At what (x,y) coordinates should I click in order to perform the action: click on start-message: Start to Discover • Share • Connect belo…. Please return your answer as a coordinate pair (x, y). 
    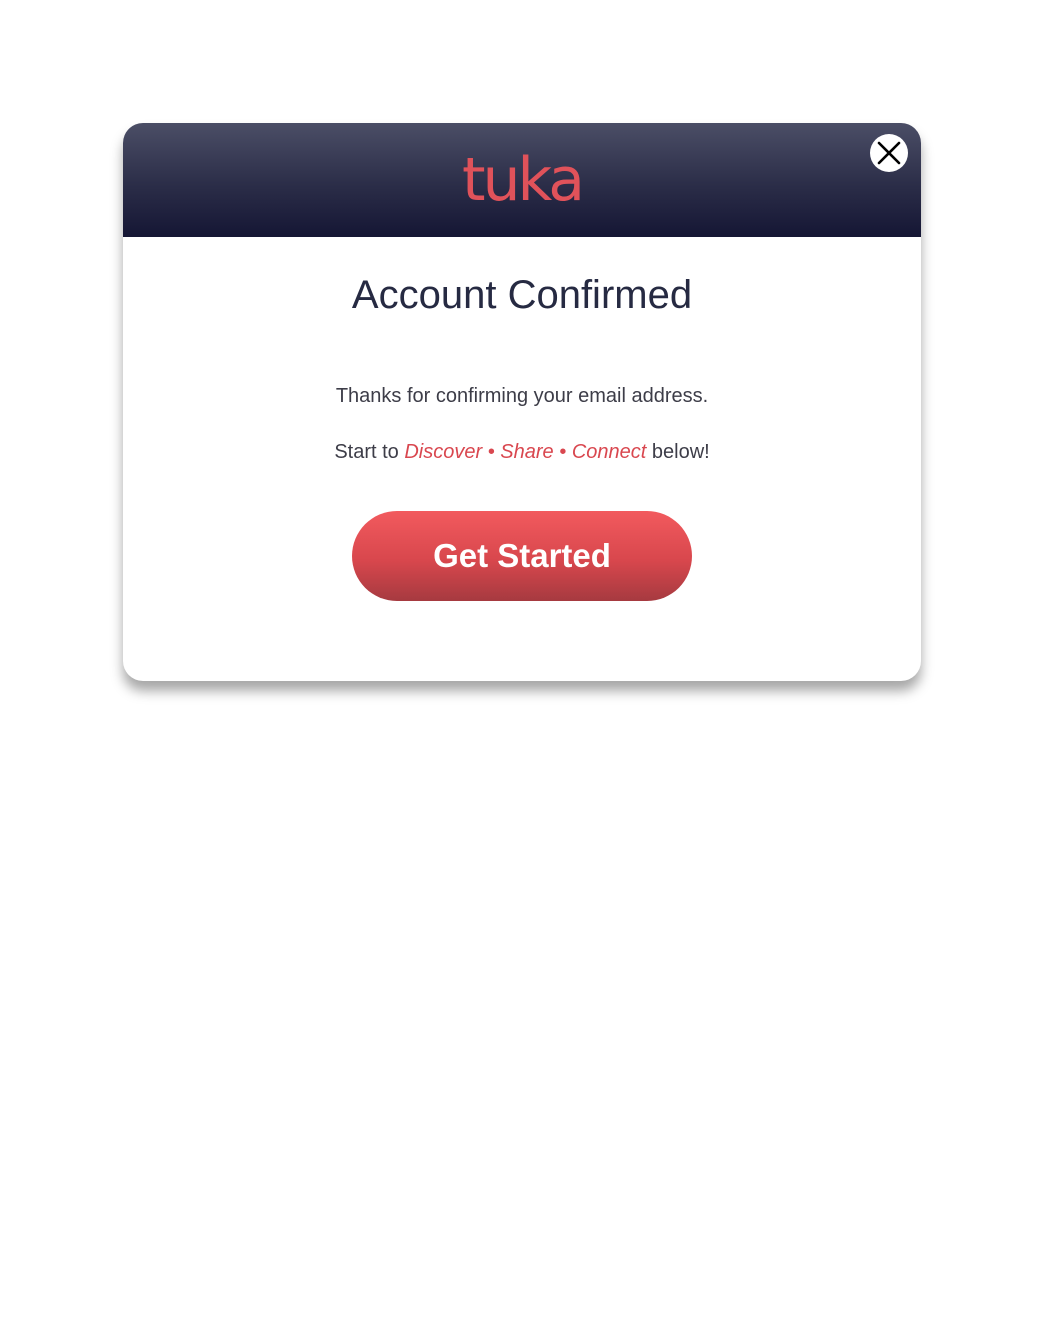
    Looking at the image, I should click on (522, 452).